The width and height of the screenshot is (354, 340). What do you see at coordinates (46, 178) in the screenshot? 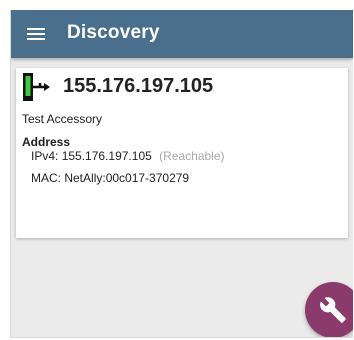
I see `mac-label: MAC:` at bounding box center [46, 178].